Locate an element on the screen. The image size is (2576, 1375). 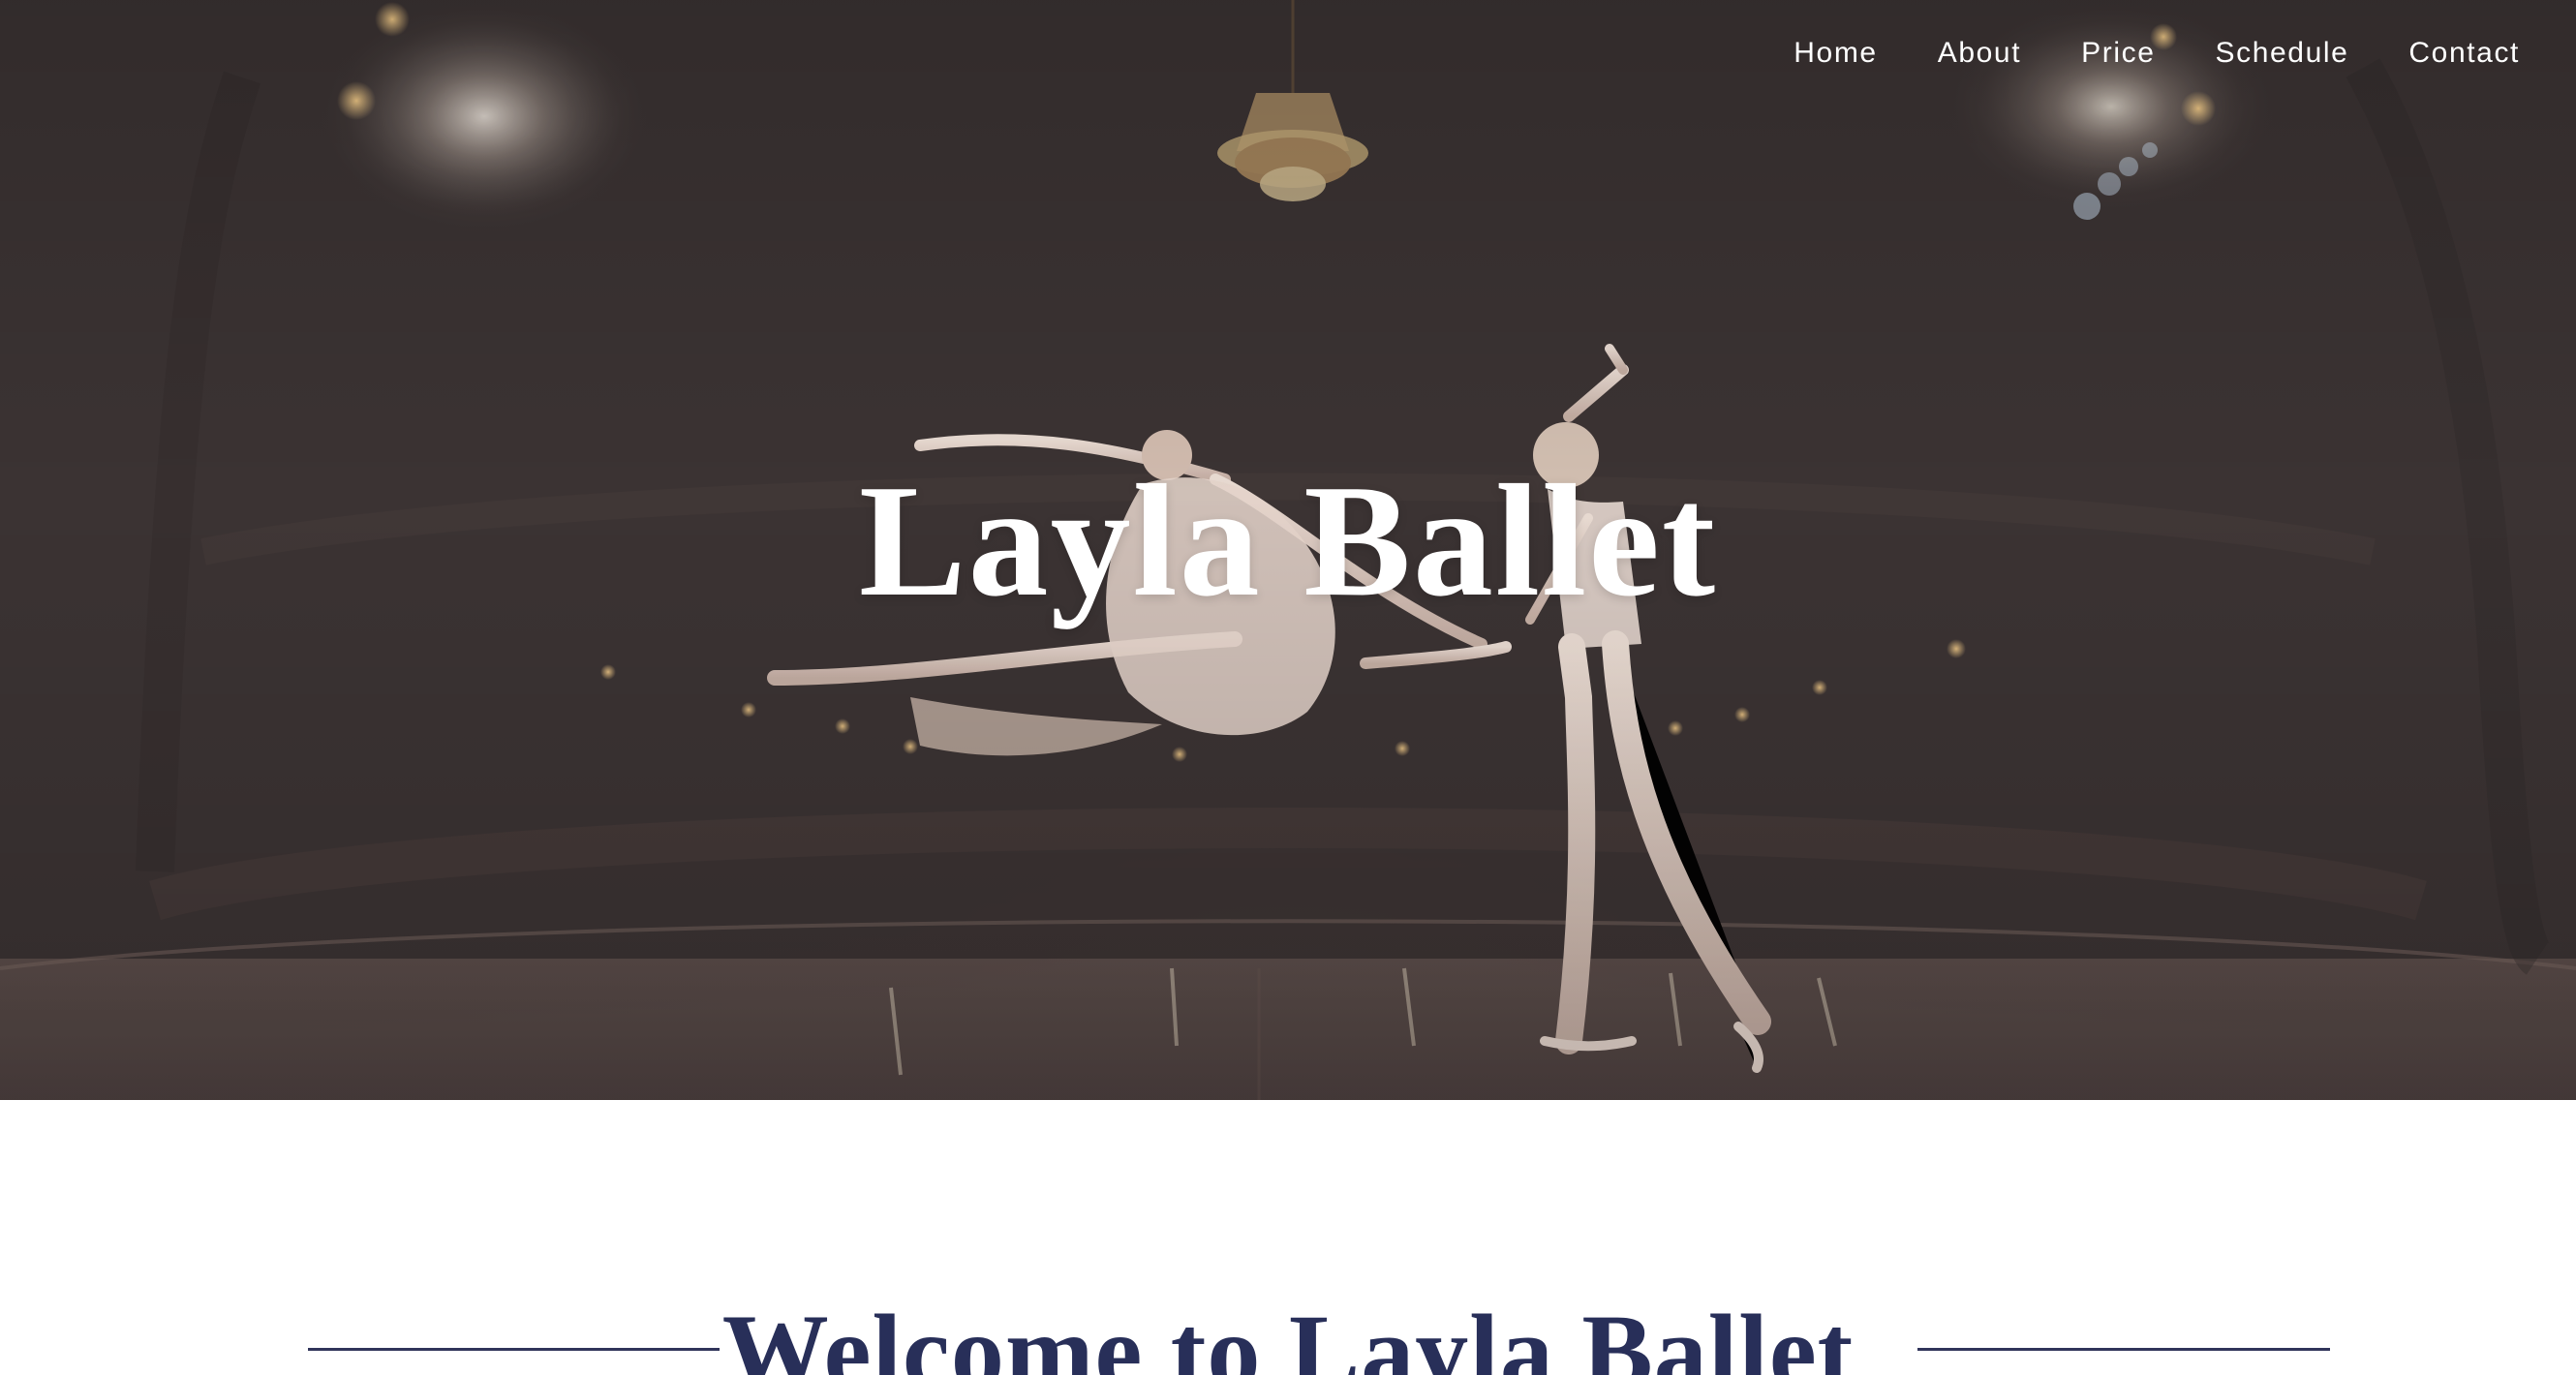
nav-schedule-link: Schedule is located at coordinates (2282, 53).